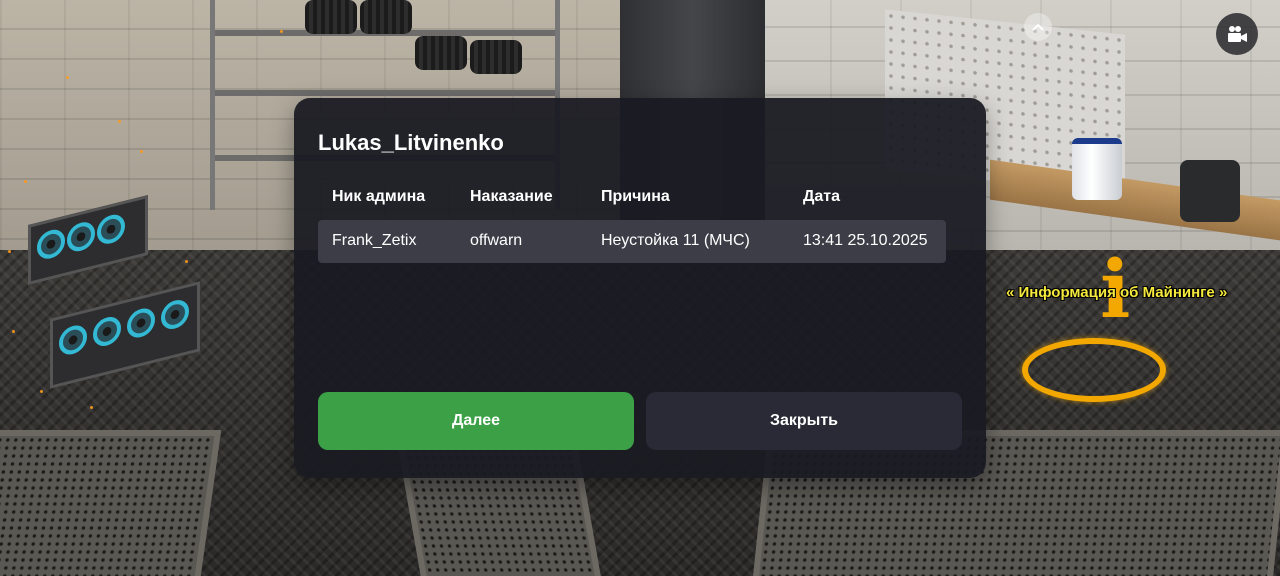 Image resolution: width=1280 pixels, height=576 pixels. I want to click on chevron-up-icon, so click(1038, 27).